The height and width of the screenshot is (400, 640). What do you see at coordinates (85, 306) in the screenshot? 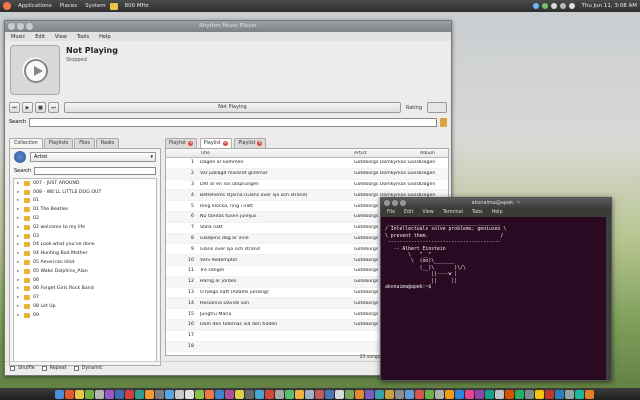
I see `album-list-item: ▸ 08 Let Up` at bounding box center [85, 306].